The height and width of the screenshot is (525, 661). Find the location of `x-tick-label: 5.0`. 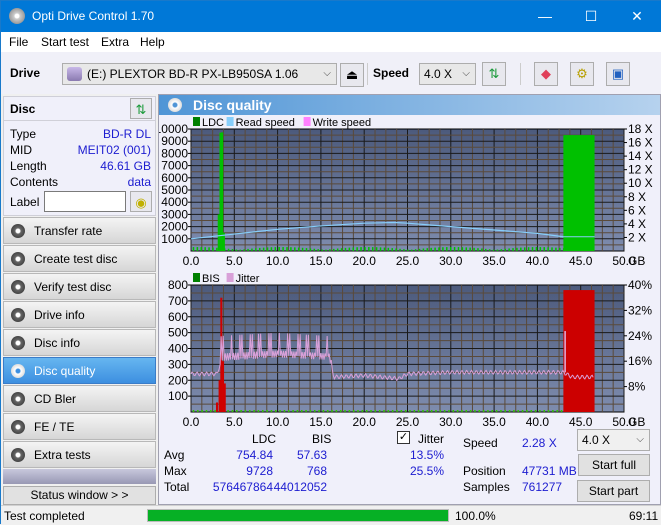

x-tick-label: 5.0 is located at coordinates (234, 261).